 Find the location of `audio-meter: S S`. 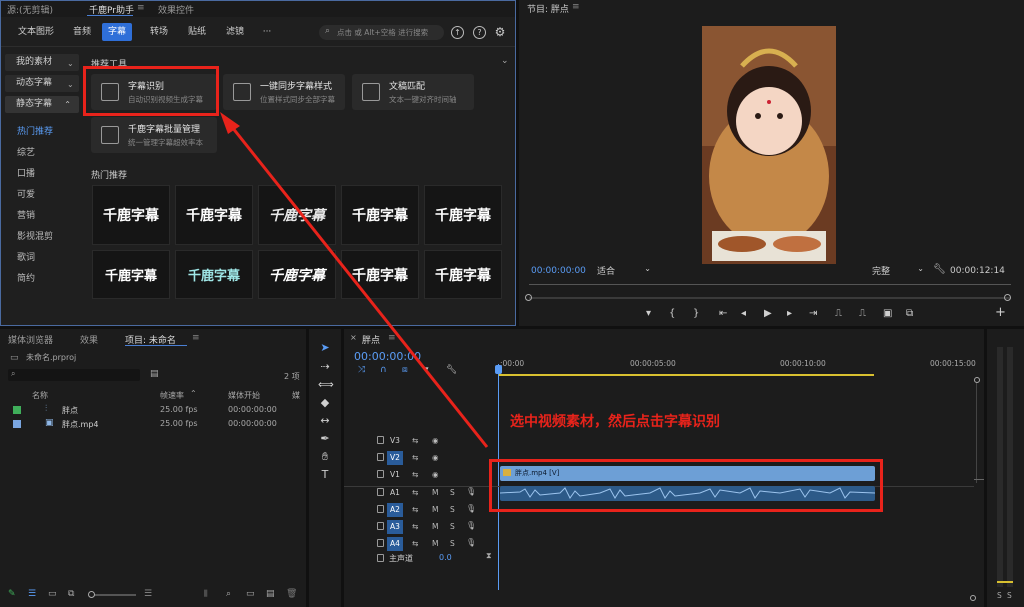

audio-meter: S S is located at coordinates (1005, 468).